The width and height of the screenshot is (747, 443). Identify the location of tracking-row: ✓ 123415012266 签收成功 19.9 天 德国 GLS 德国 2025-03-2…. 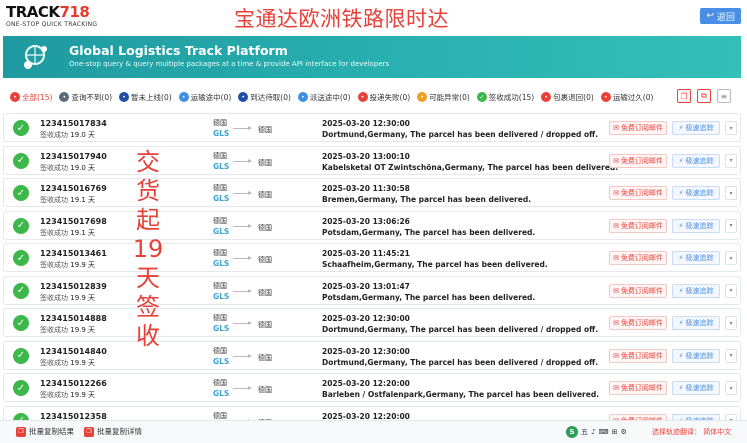
(372, 387).